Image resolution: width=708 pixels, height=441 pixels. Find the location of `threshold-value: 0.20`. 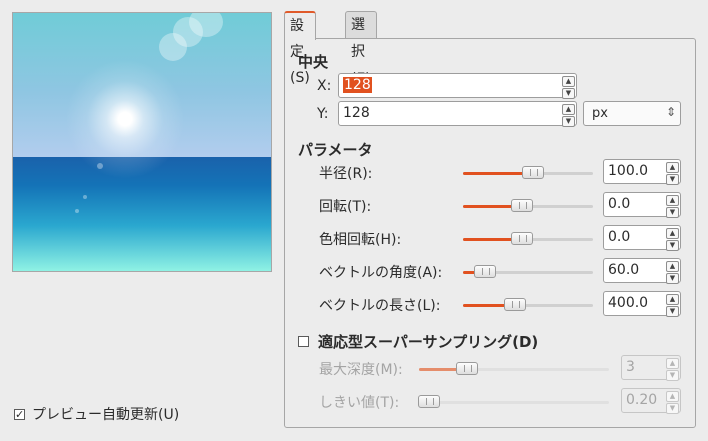

threshold-value: 0.20 is located at coordinates (642, 400).